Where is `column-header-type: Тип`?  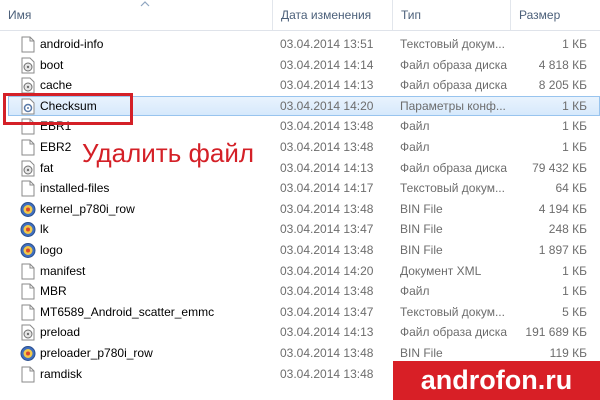
column-header-type: Тип is located at coordinates (451, 15).